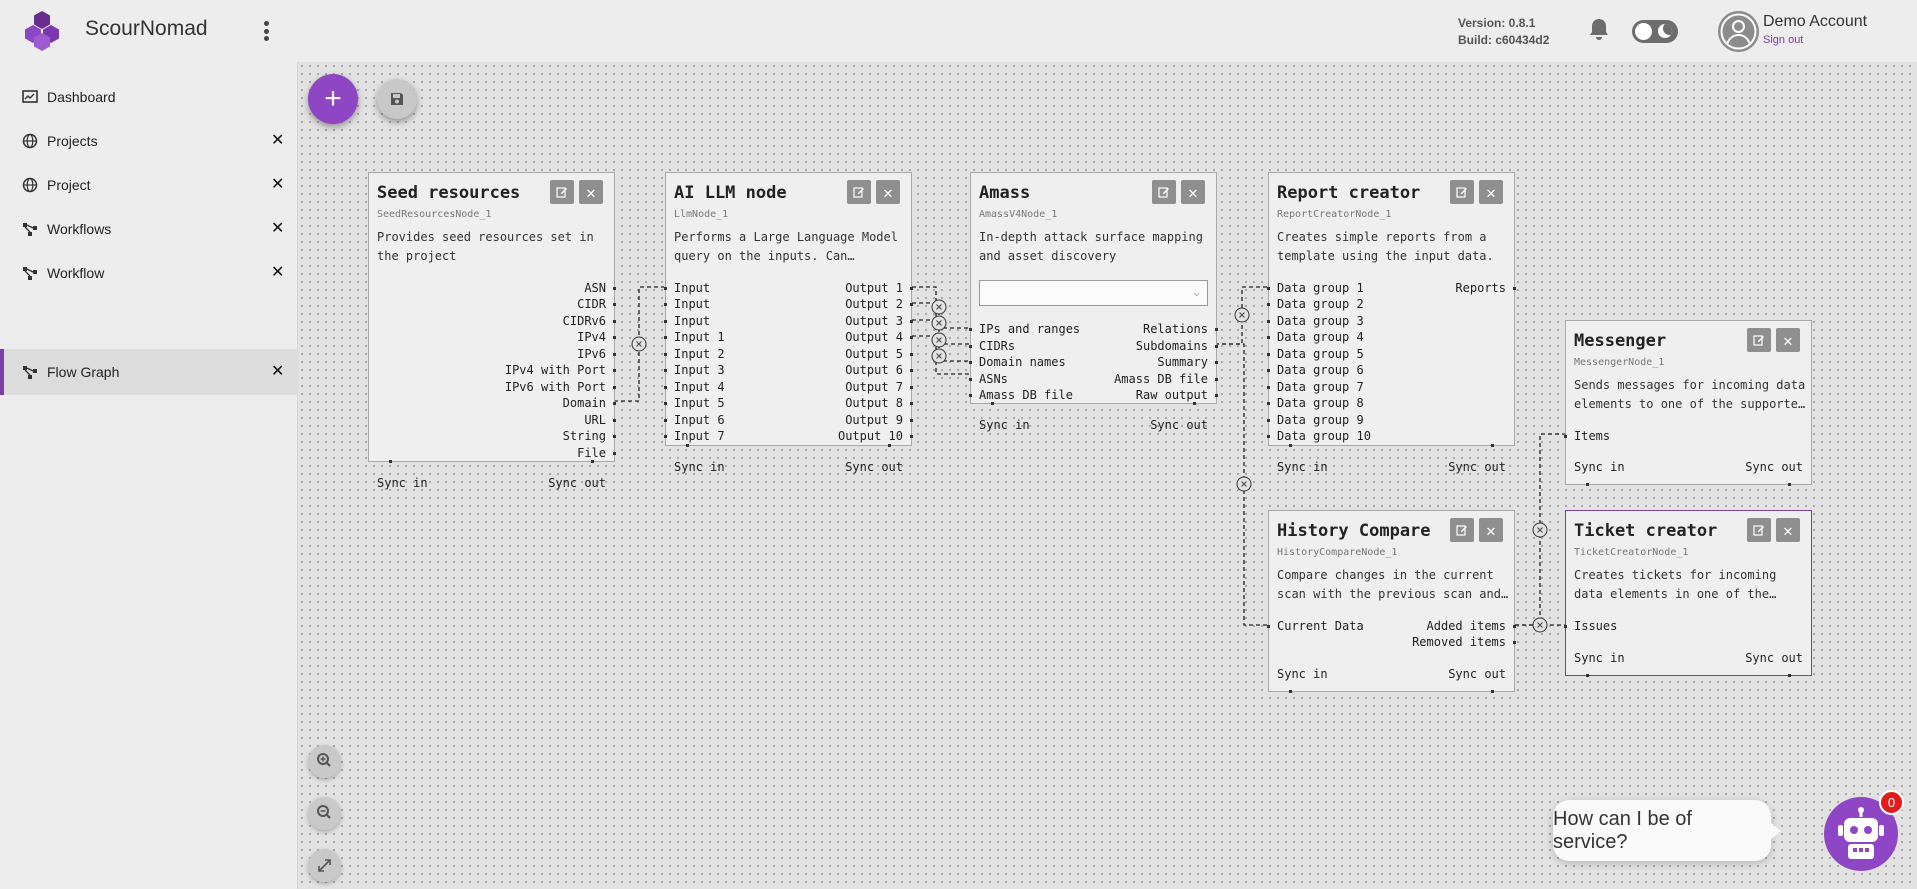 This screenshot has height=889, width=1917. Describe the element at coordinates (555, 387) in the screenshot. I see `output-port-ipv6-with-port: IPv6 with Port` at that location.